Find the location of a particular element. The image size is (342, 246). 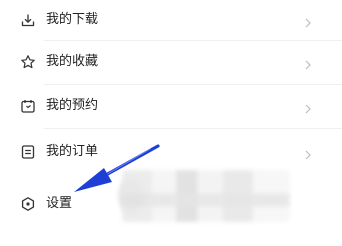

menu-item-label: 我的收藏 is located at coordinates (72, 61).